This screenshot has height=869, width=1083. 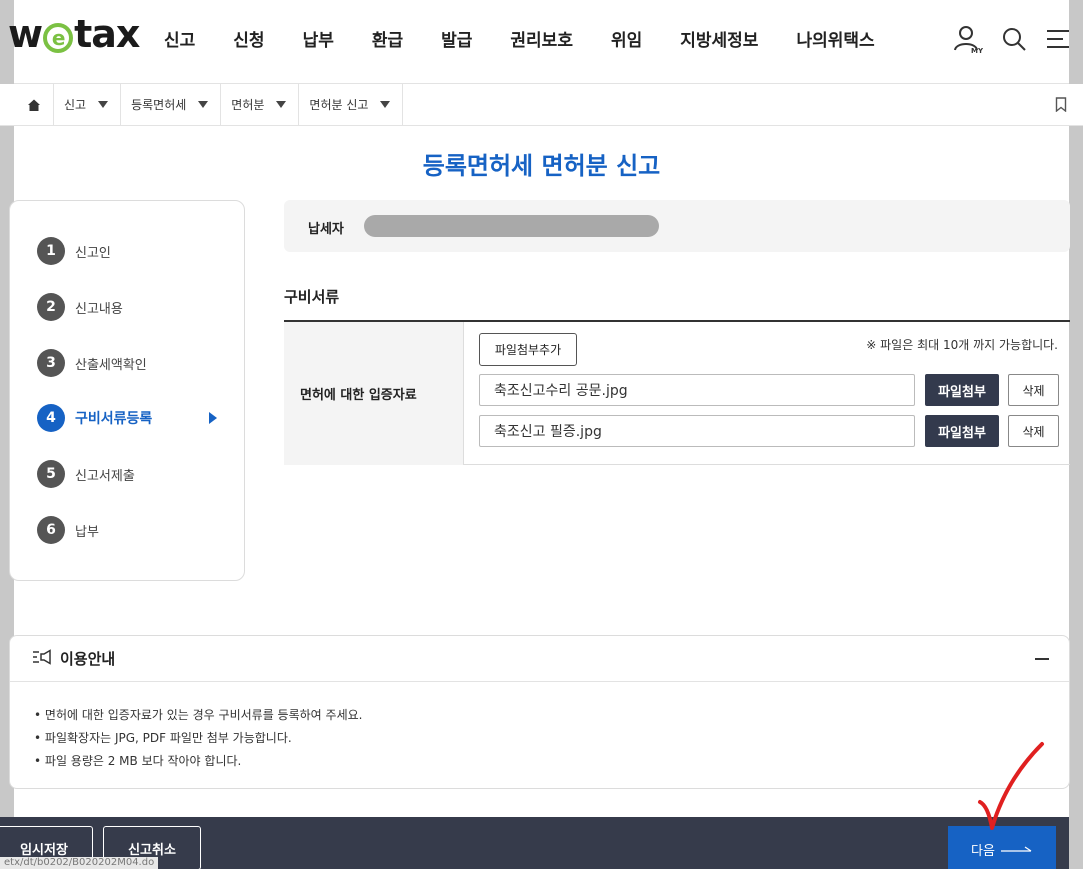 I want to click on browser-status-url: etx/dt/b0202/B020202M04.do, so click(x=79, y=863).